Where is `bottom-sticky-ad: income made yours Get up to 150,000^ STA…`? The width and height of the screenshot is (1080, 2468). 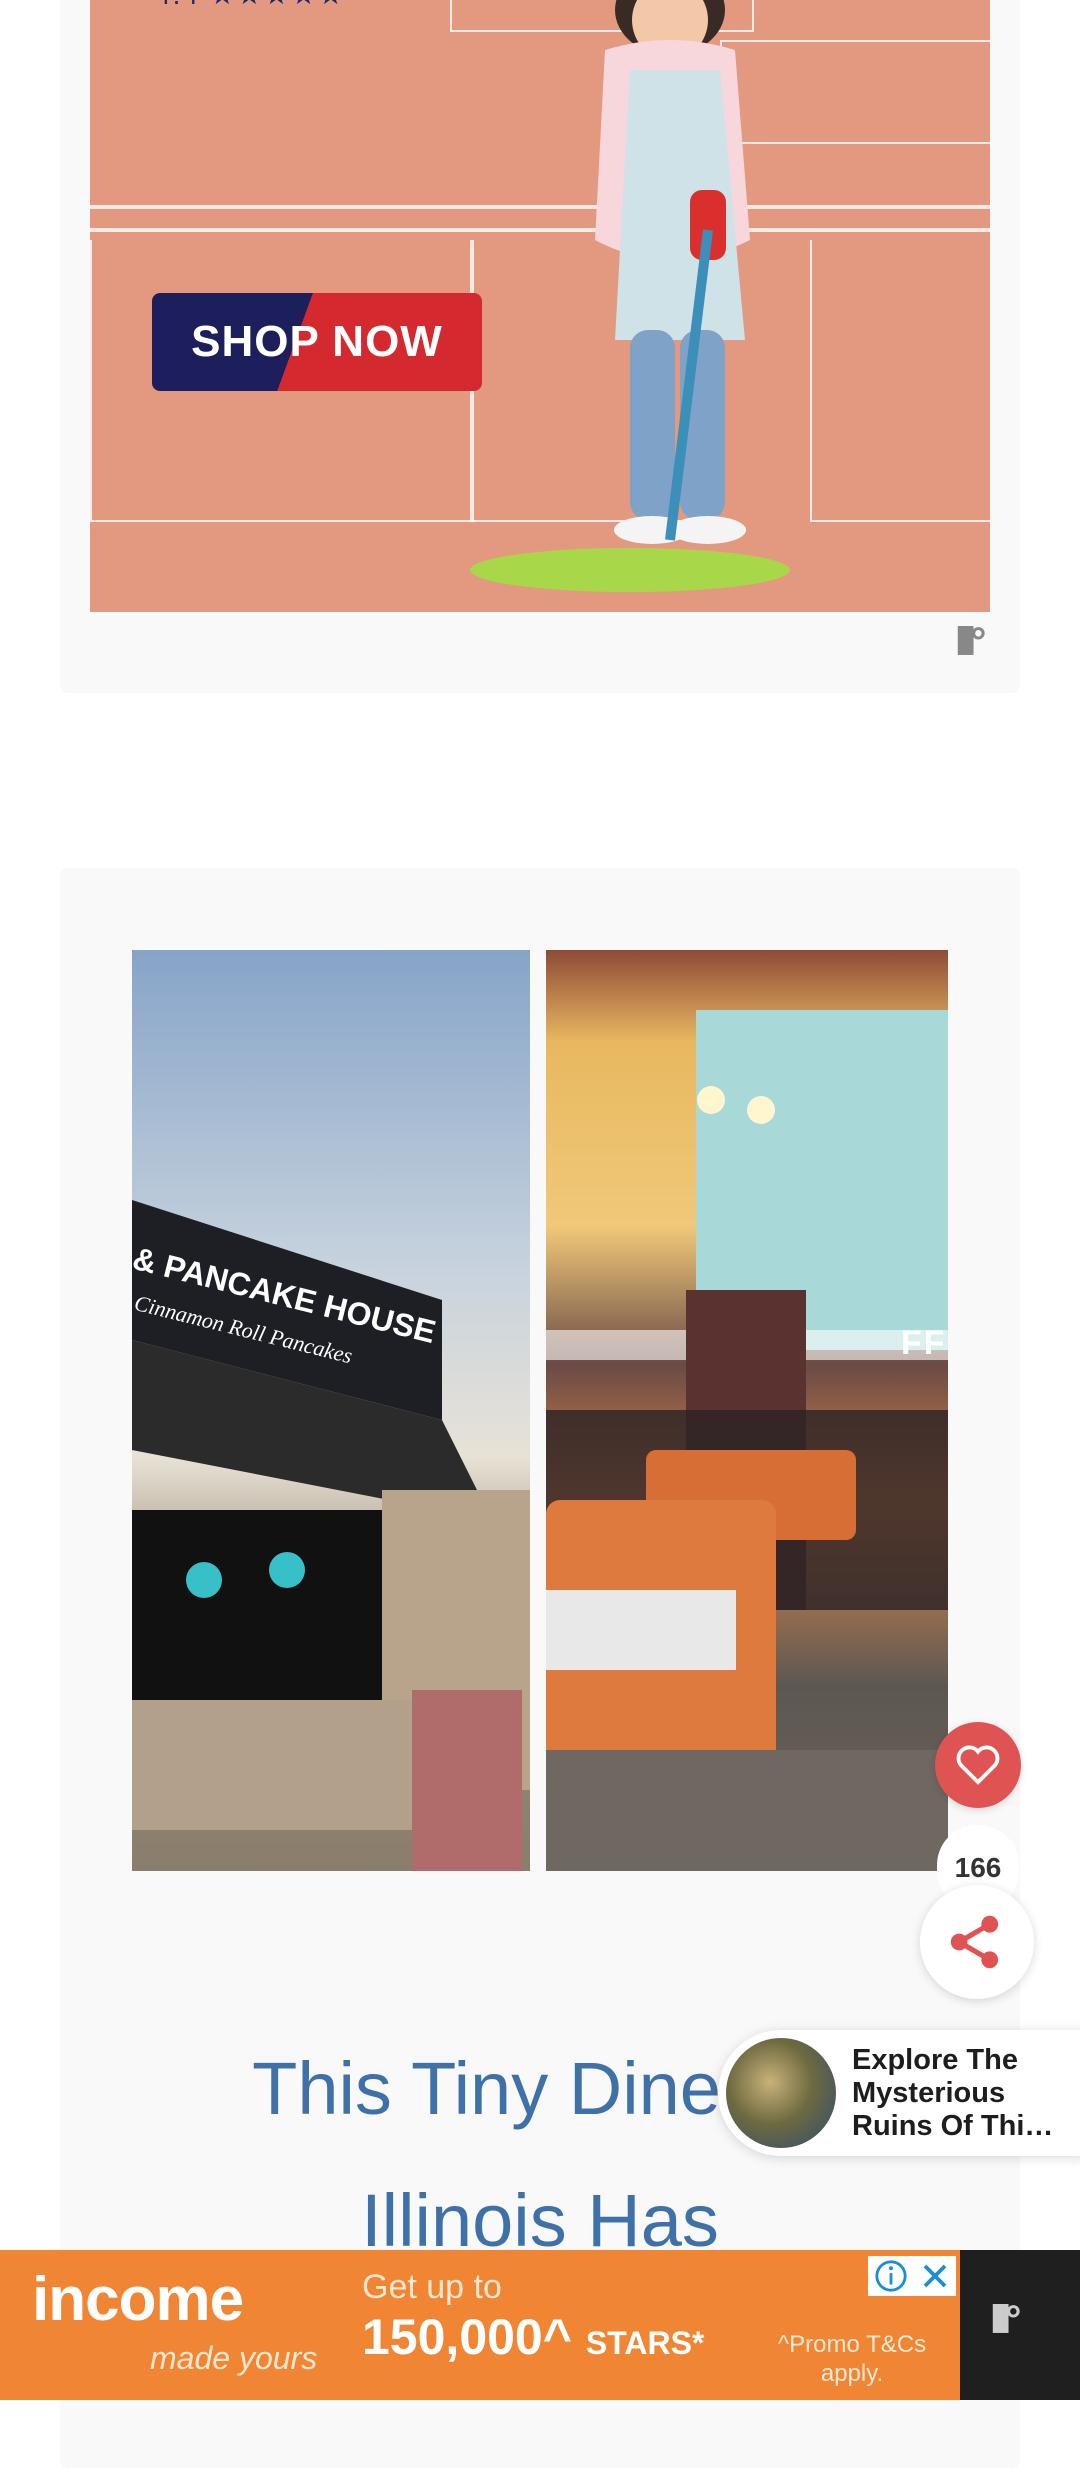 bottom-sticky-ad: income made yours Get up to 150,000^ STA… is located at coordinates (540, 2325).